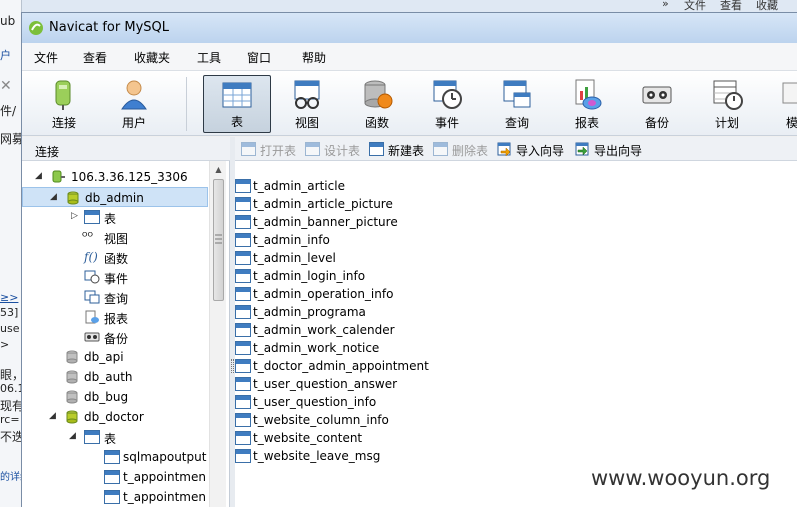 The width and height of the screenshot is (797, 507). I want to click on tree-tables: ▷ 表, so click(115, 217).